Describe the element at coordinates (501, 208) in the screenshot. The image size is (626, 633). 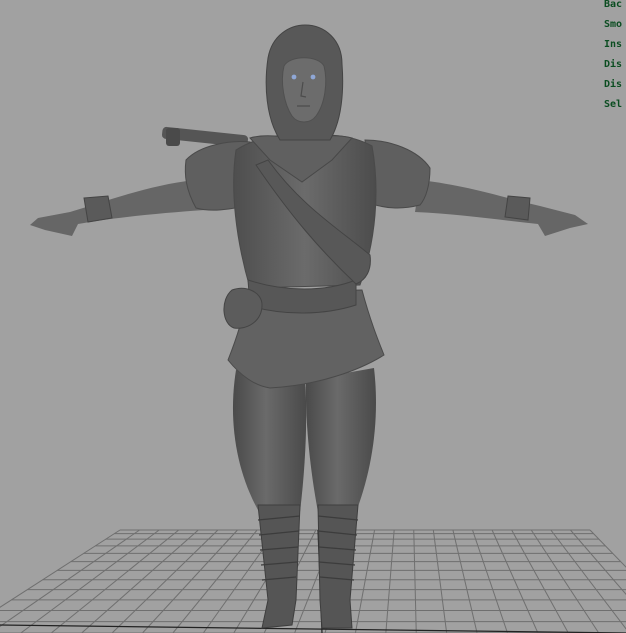
I see `right-arm` at that location.